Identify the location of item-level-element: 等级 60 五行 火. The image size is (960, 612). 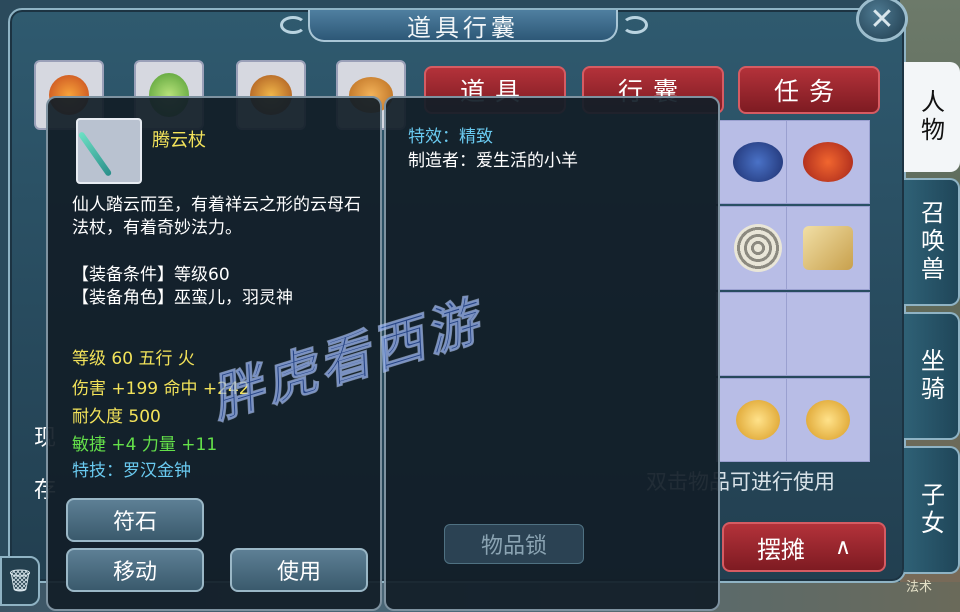
(133, 359).